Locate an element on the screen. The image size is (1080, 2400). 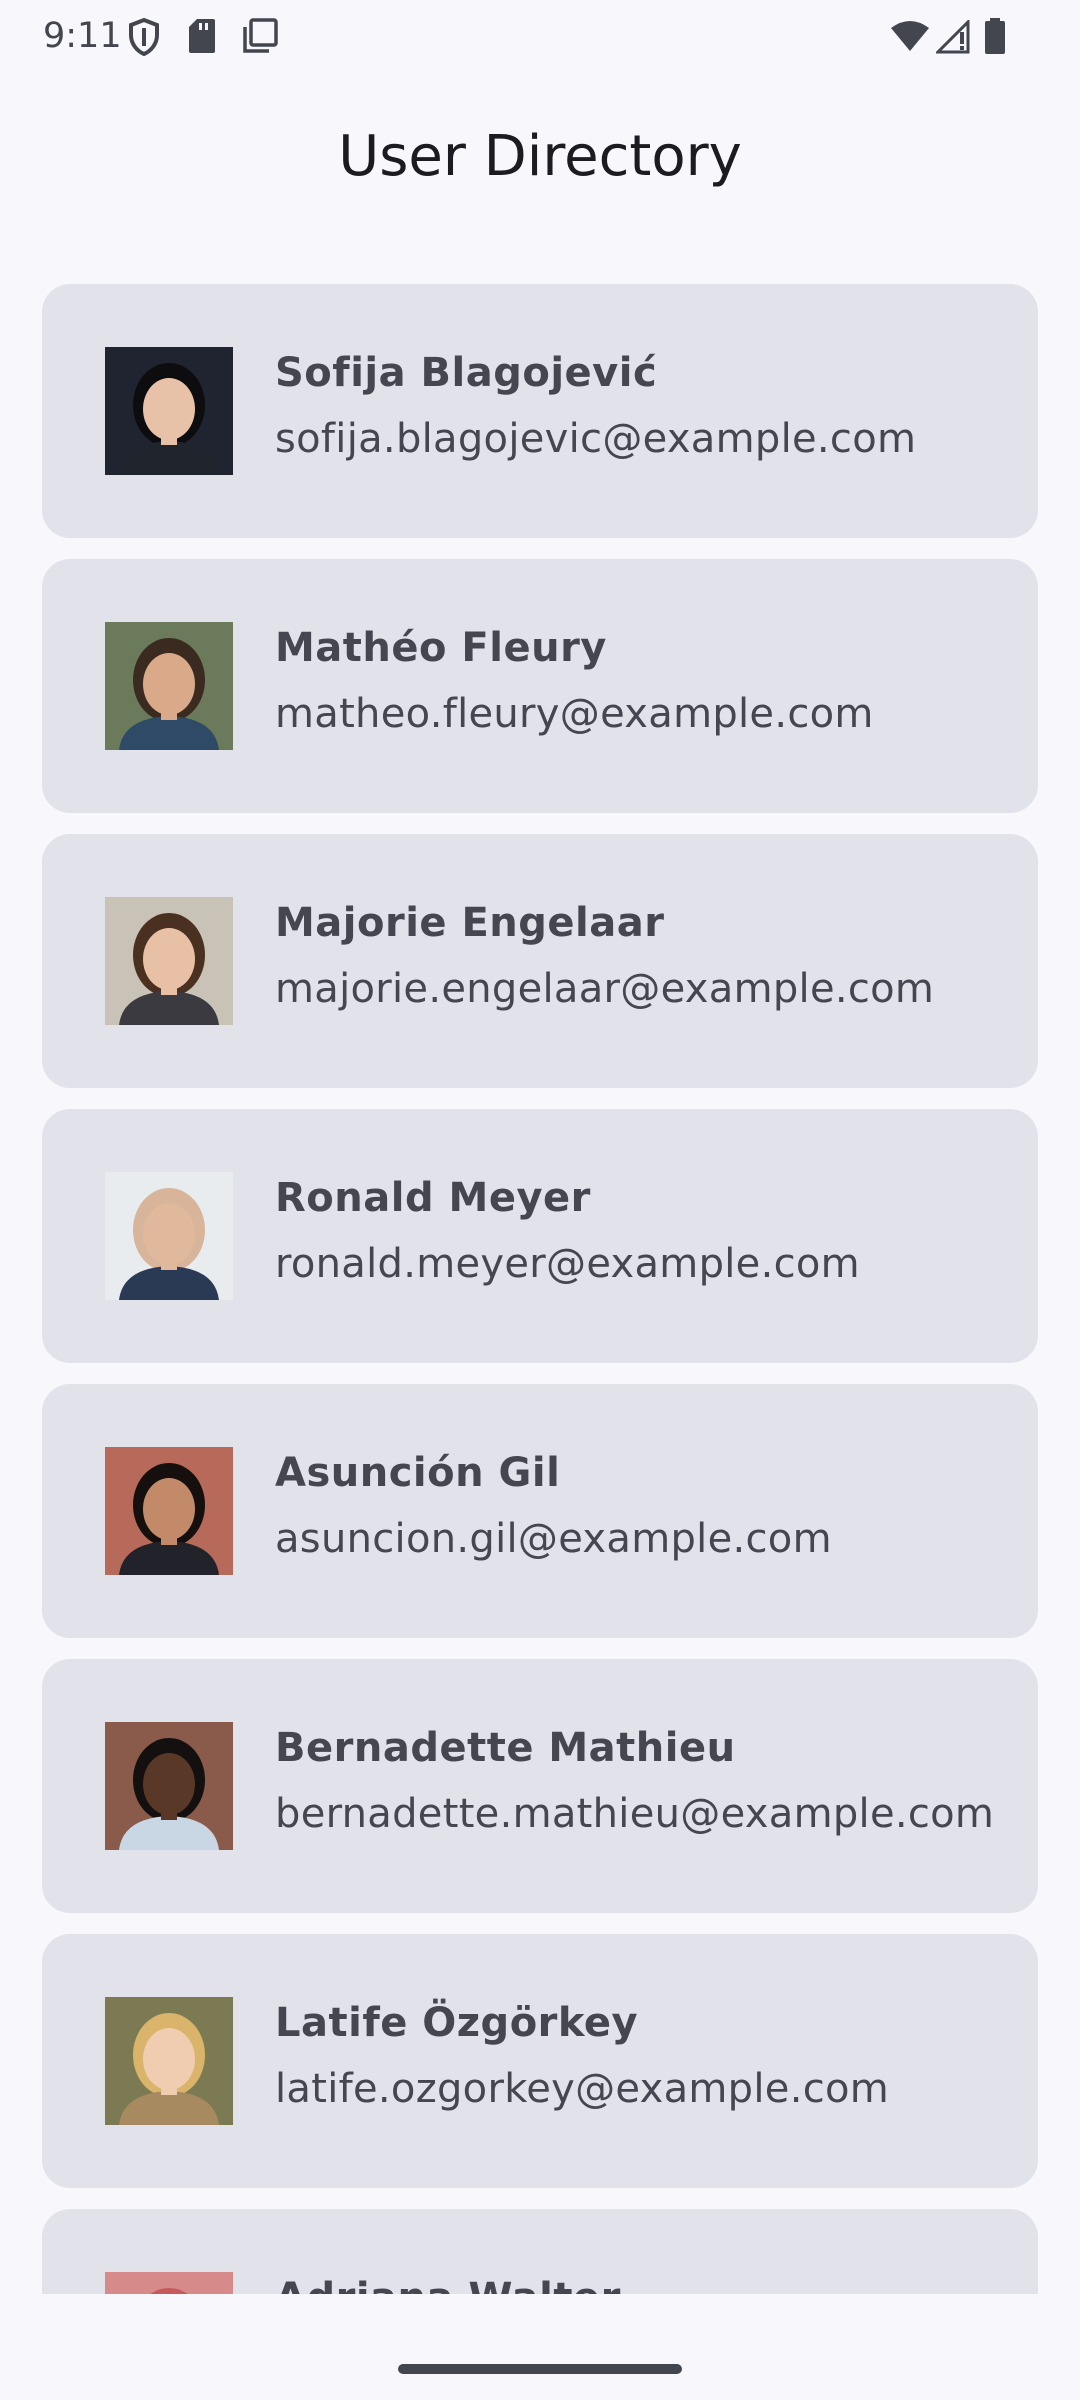
user-email: sofija.blagojevic@example.com is located at coordinates (596, 439).